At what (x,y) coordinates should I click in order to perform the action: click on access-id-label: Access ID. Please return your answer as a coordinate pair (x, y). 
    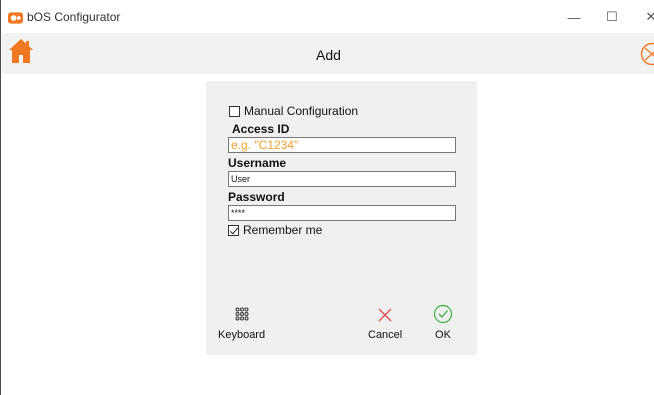
    Looking at the image, I should click on (261, 129).